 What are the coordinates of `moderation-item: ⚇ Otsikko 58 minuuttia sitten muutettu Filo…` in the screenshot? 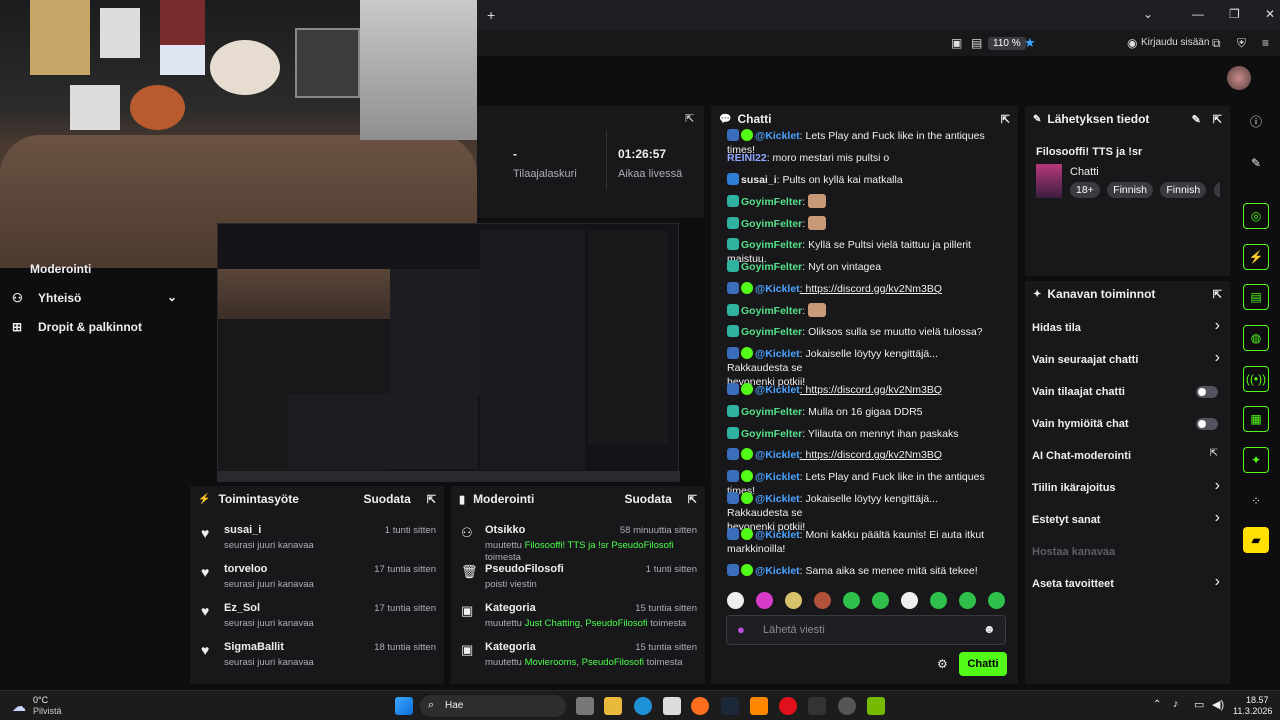 It's located at (578, 541).